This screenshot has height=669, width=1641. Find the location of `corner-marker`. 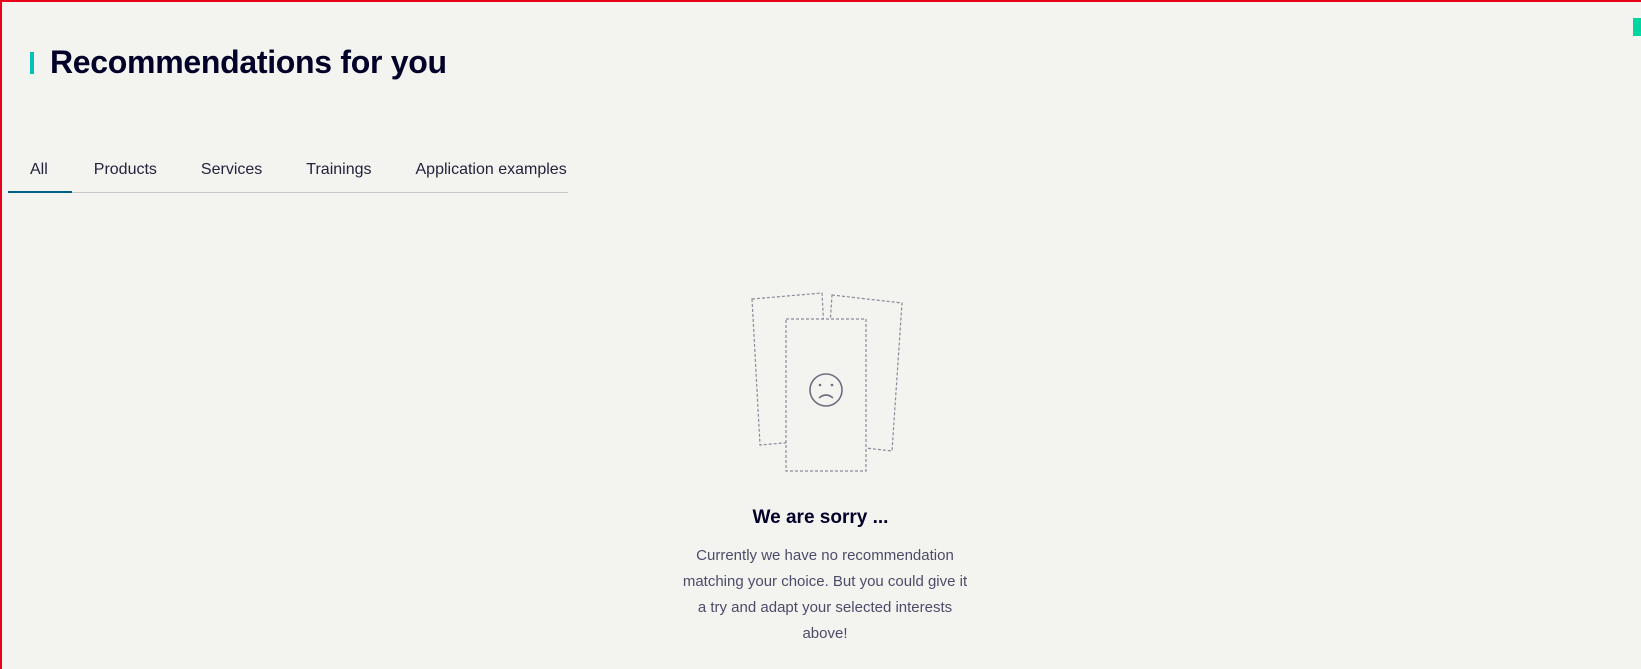

corner-marker is located at coordinates (1637, 27).